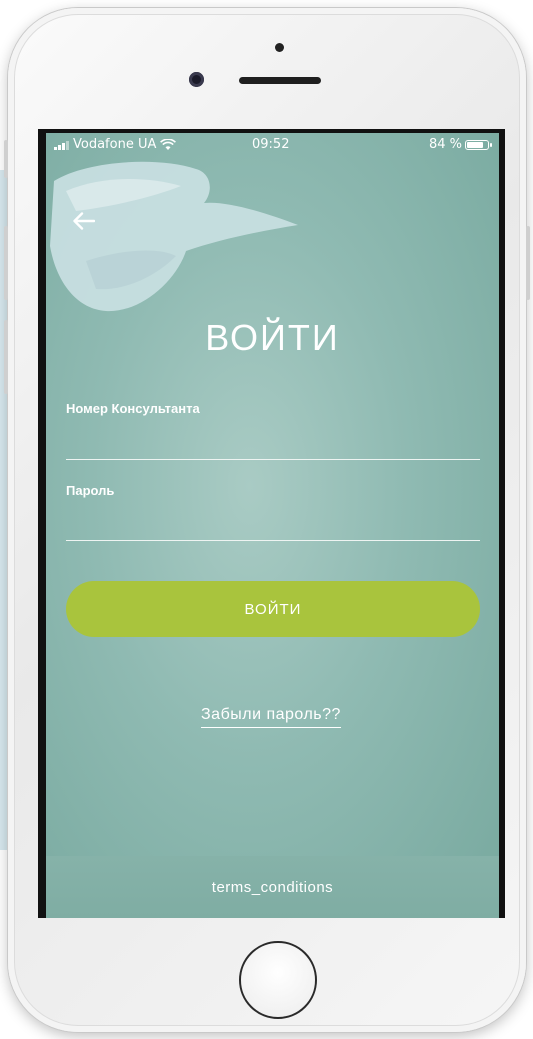 The height and width of the screenshot is (1039, 533). I want to click on consultant-number-label: Номер Консультанта, so click(133, 408).